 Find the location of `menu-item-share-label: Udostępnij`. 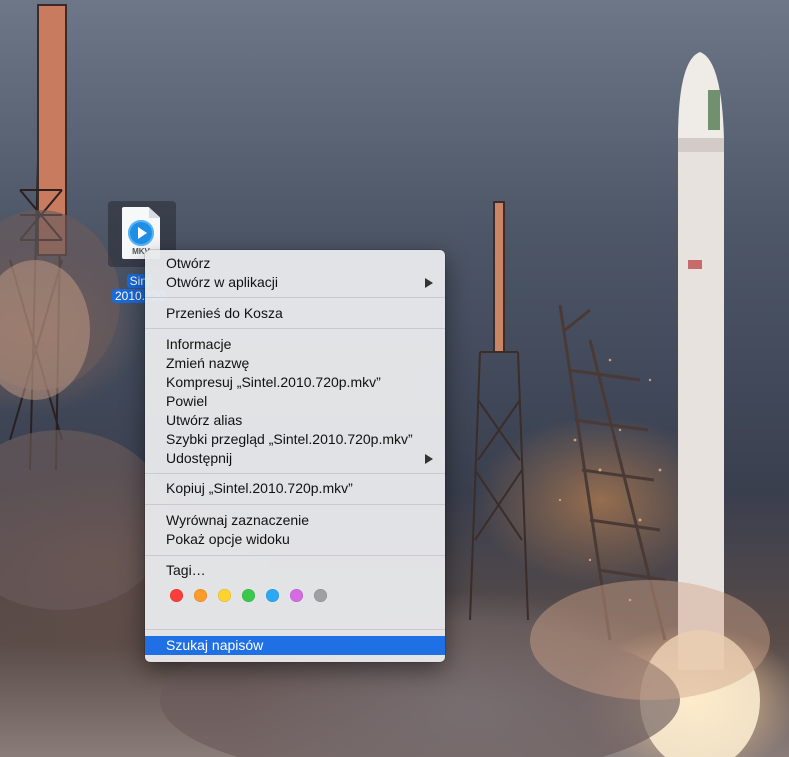

menu-item-share-label: Udostępnij is located at coordinates (199, 458).